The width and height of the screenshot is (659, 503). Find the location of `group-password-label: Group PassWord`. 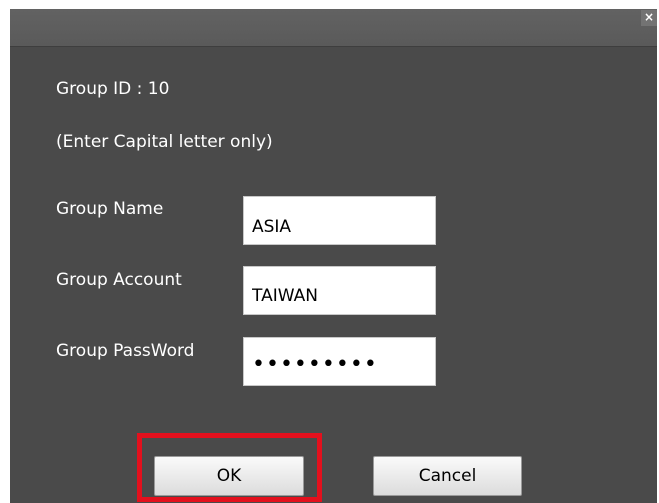

group-password-label: Group PassWord is located at coordinates (125, 351).